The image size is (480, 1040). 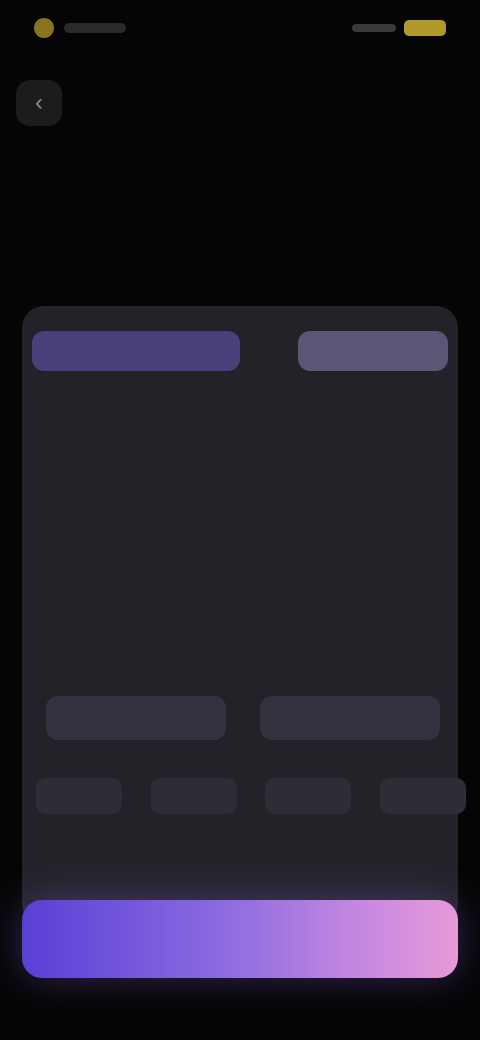 I want to click on card-tab-secondary, so click(x=373, y=351).